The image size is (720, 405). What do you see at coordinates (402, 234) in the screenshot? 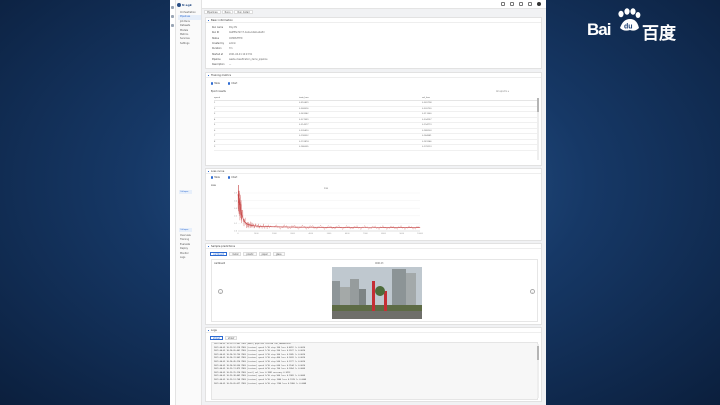
I see `x-tick-label: 9000` at bounding box center [402, 234].